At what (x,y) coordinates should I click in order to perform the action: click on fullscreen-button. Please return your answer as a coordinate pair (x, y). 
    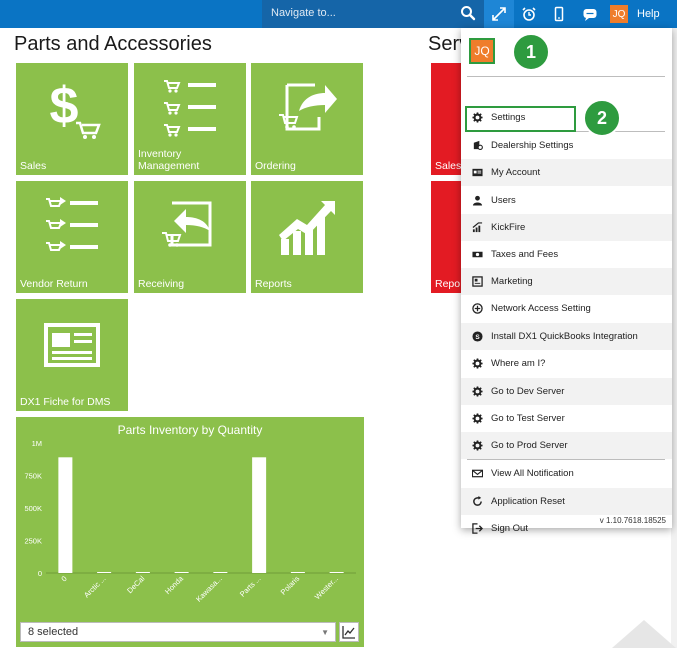
    Looking at the image, I should click on (499, 14).